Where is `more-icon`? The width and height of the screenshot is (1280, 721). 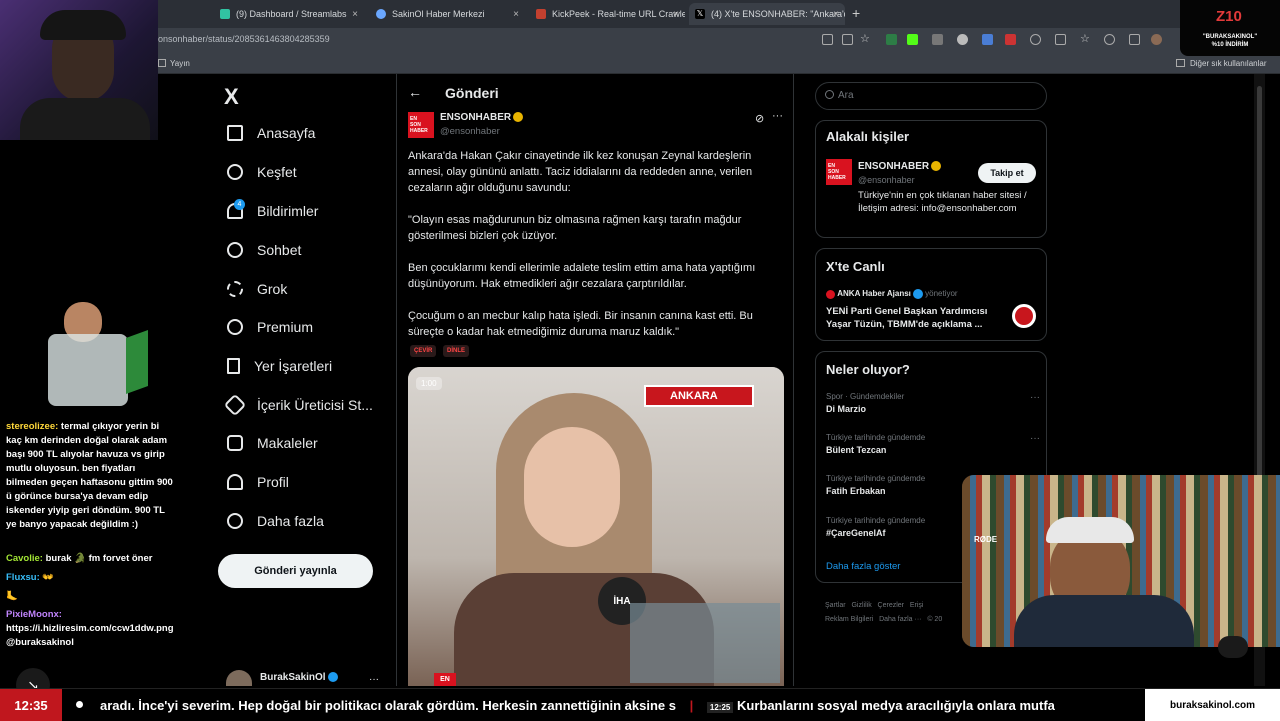
more-icon is located at coordinates (235, 521).